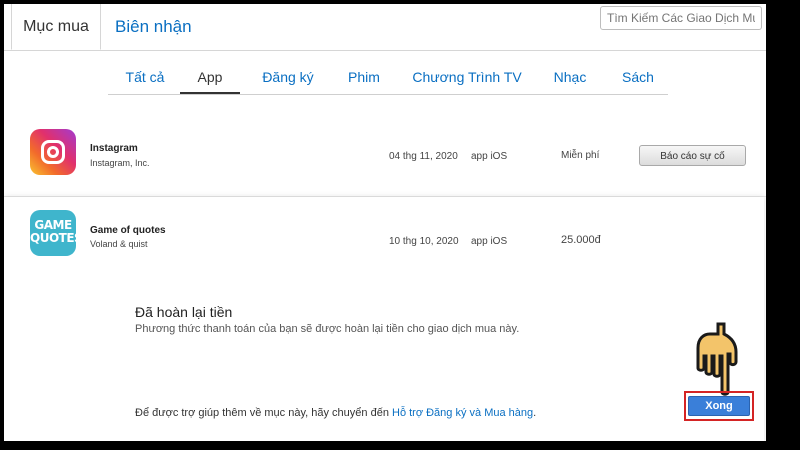  Describe the element at coordinates (288, 80) in the screenshot. I see `category-subscriptions: Đăng ký` at that location.